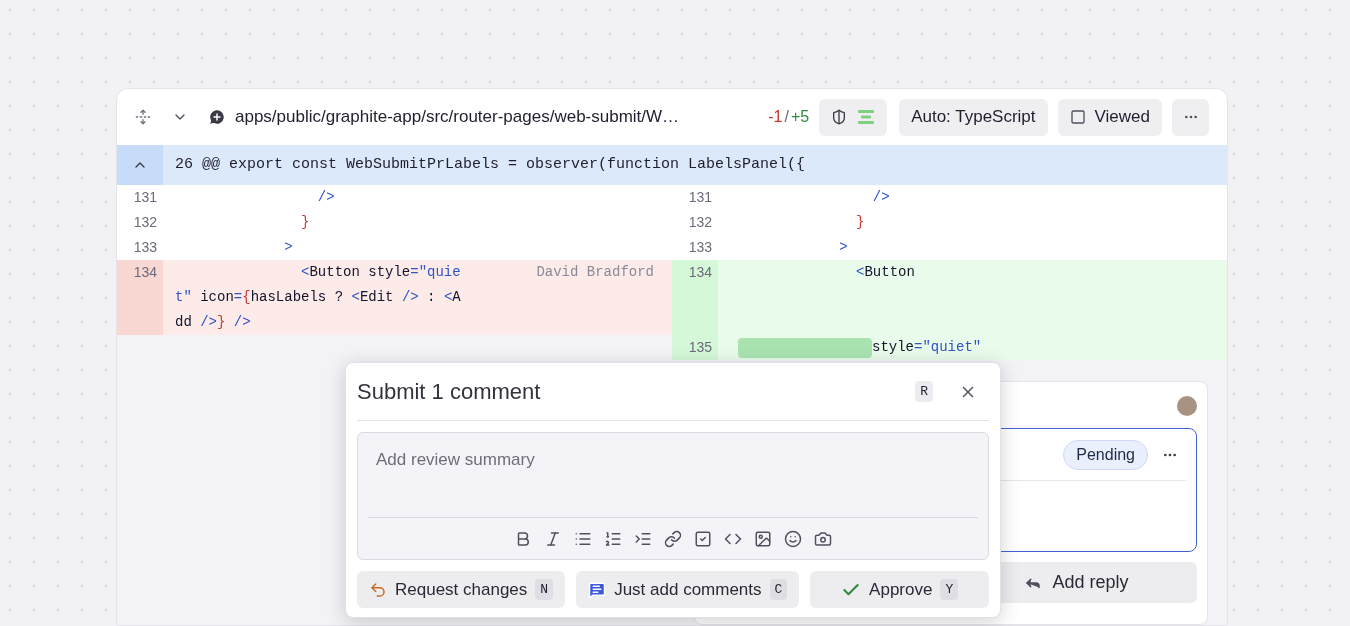 The image size is (1350, 626). What do you see at coordinates (217, 117) in the screenshot?
I see `comment-plus-icon` at bounding box center [217, 117].